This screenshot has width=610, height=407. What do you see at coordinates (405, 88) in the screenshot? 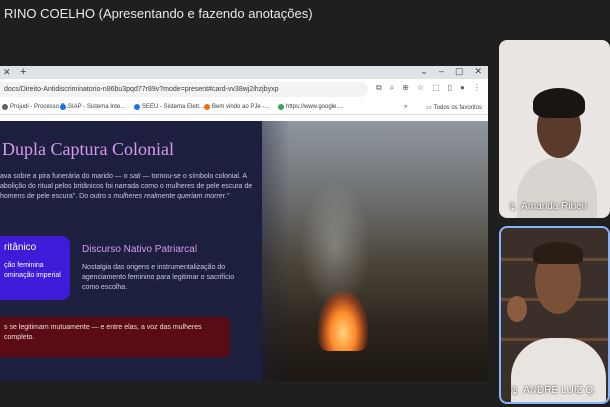
I see `zoom-icon: ⊕` at bounding box center [405, 88].